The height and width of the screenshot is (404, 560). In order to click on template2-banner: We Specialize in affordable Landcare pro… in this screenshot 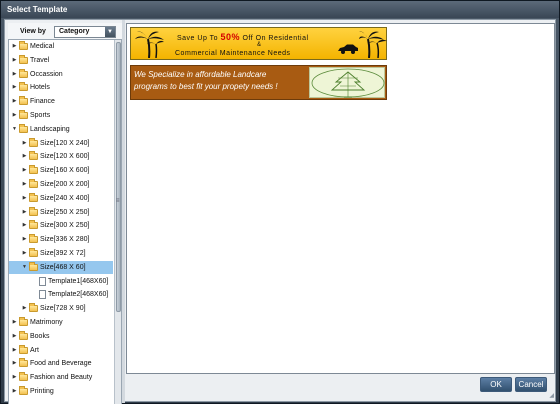, I will do `click(258, 82)`.